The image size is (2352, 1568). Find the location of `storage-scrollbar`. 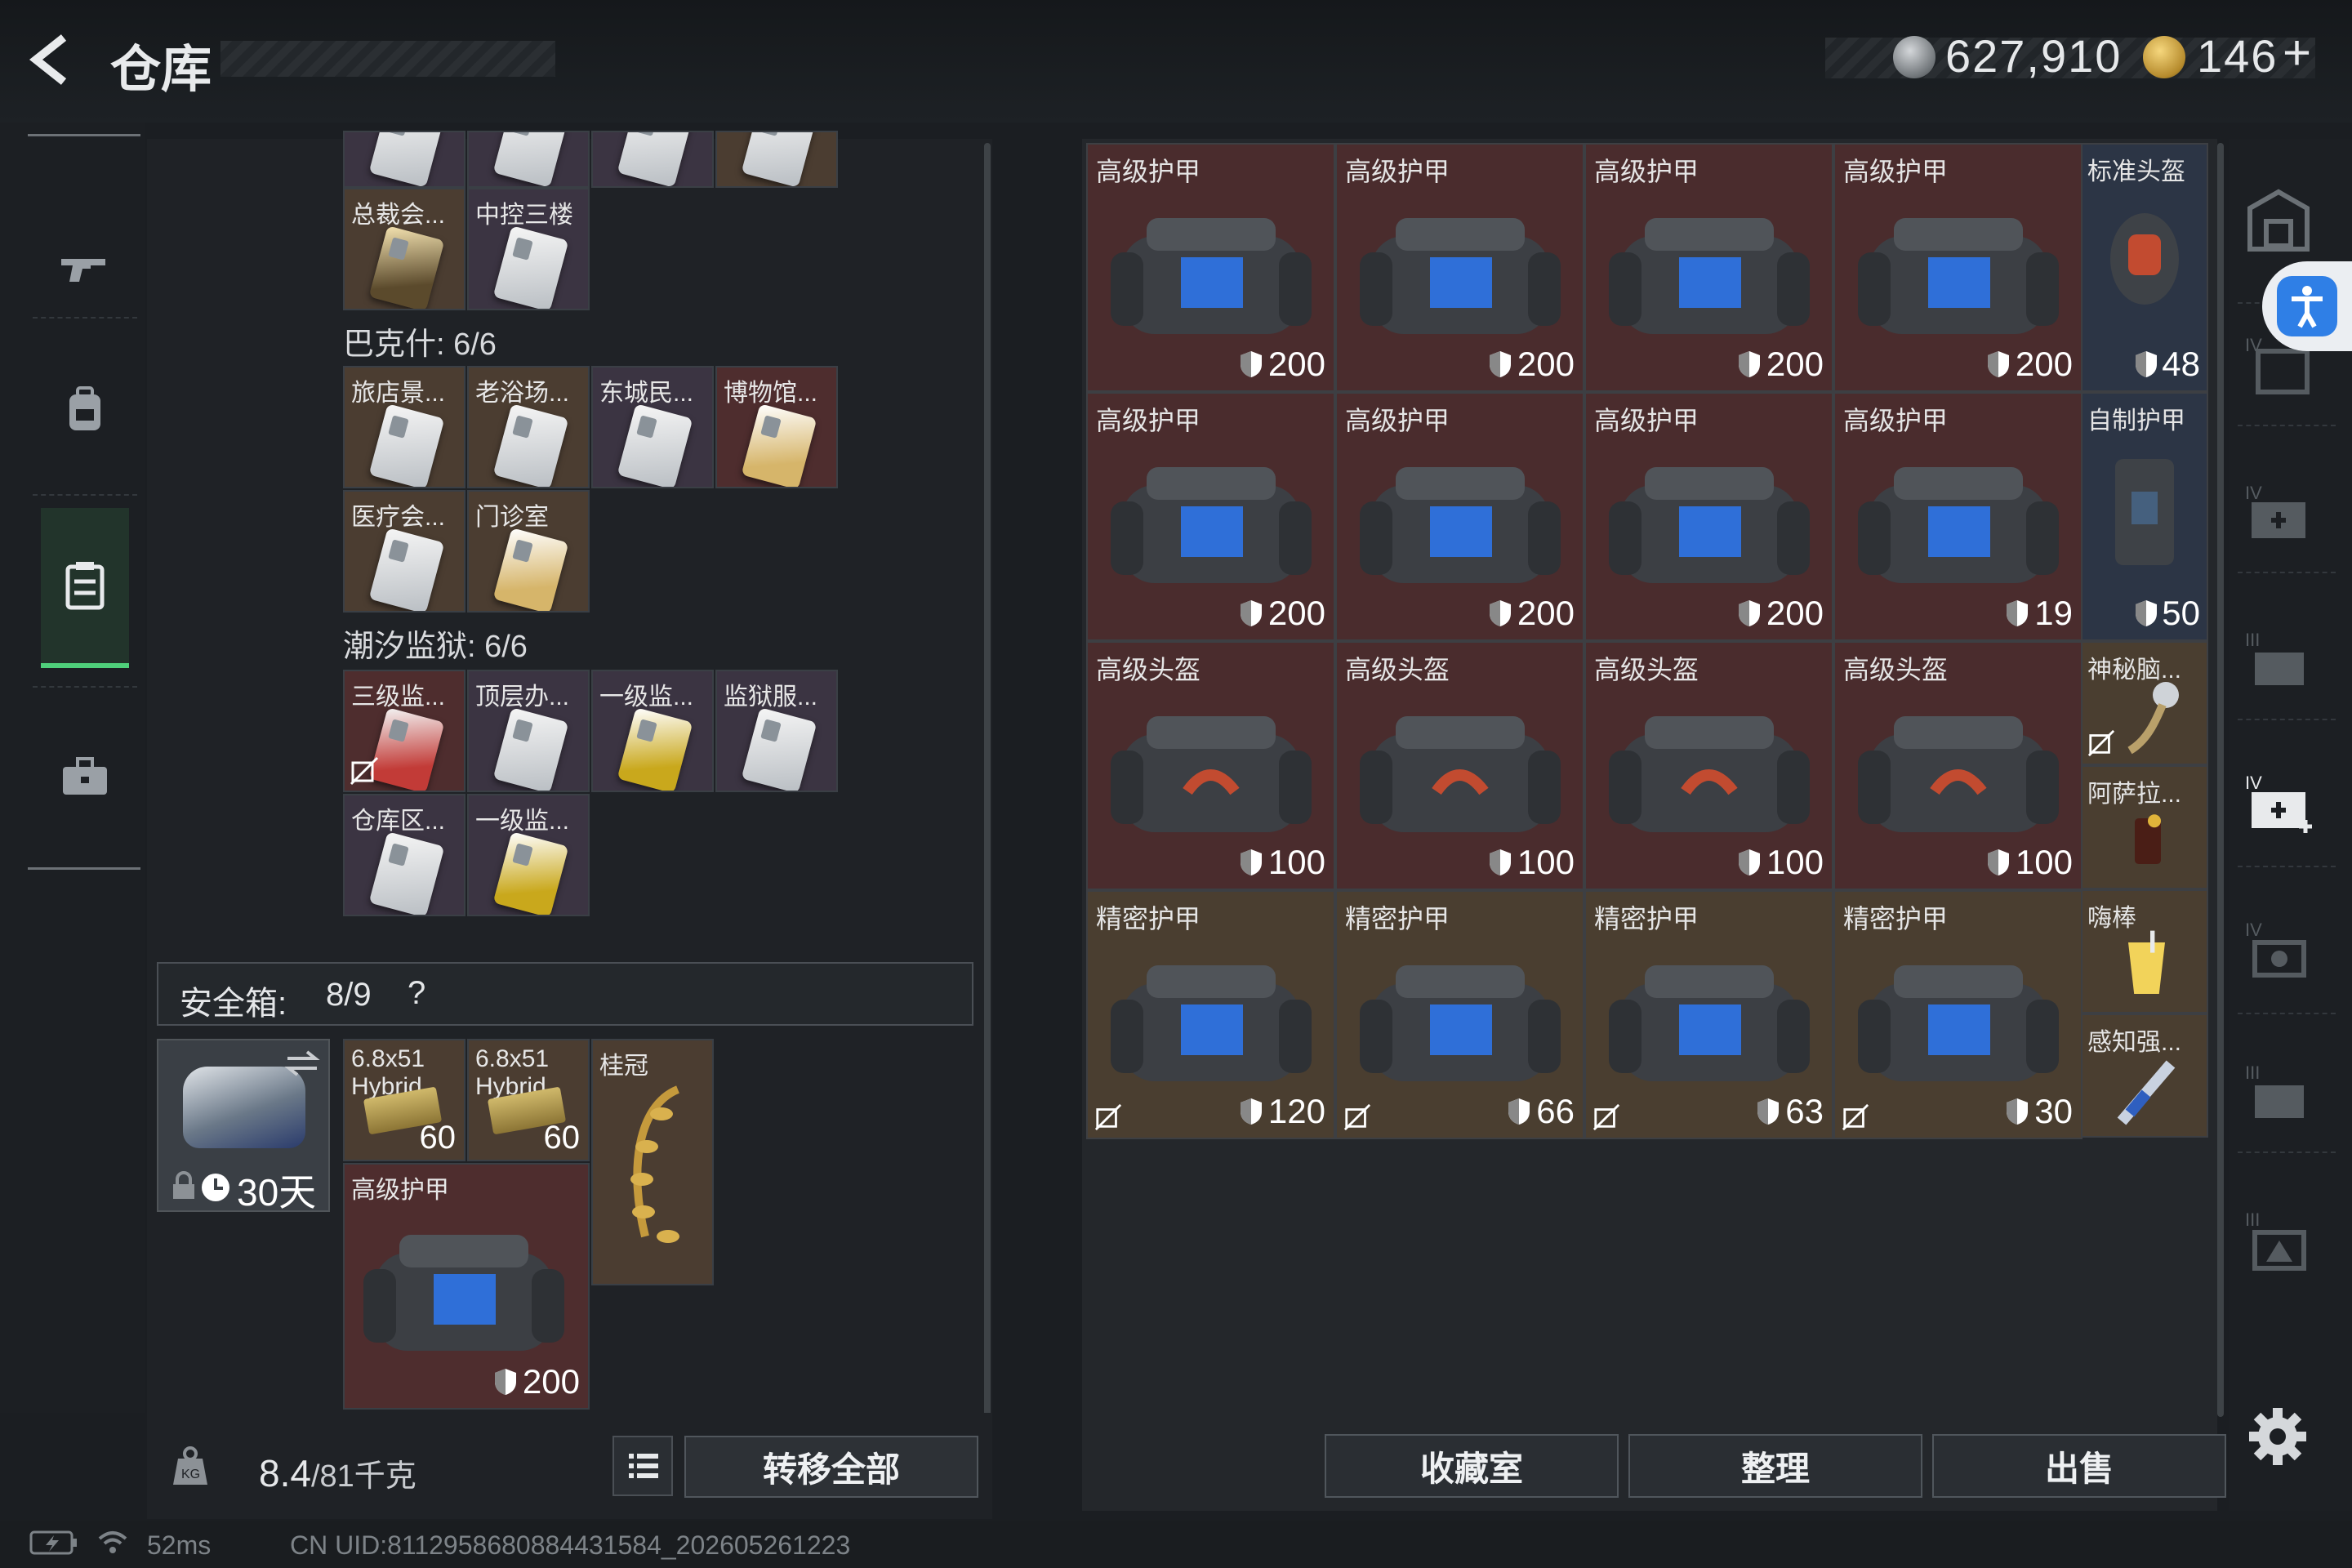

storage-scrollbar is located at coordinates (2220, 780).